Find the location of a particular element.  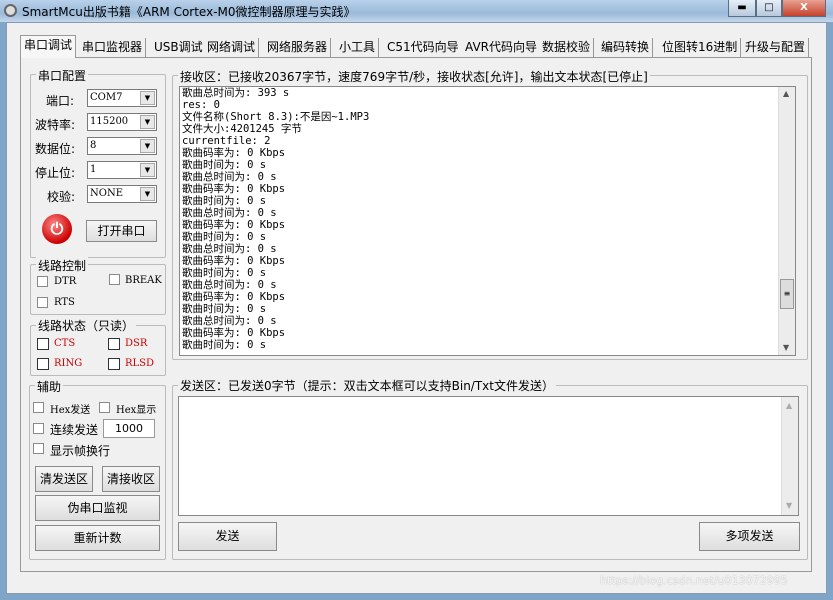

stopbits-select: 1 ▼ is located at coordinates (122, 170).